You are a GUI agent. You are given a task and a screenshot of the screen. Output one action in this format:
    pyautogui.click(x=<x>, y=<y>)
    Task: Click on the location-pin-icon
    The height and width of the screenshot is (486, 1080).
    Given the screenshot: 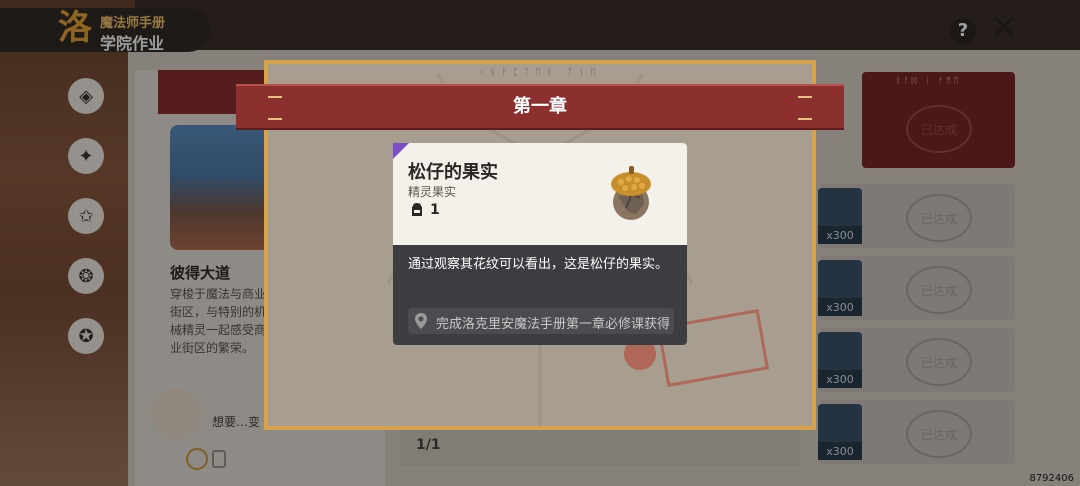 What is the action you would take?
    pyautogui.click(x=422, y=321)
    